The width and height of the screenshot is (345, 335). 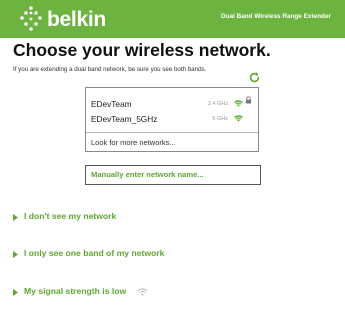 What do you see at coordinates (172, 104) in the screenshot?
I see `network-item: EDevTeam 2.4 GHz` at bounding box center [172, 104].